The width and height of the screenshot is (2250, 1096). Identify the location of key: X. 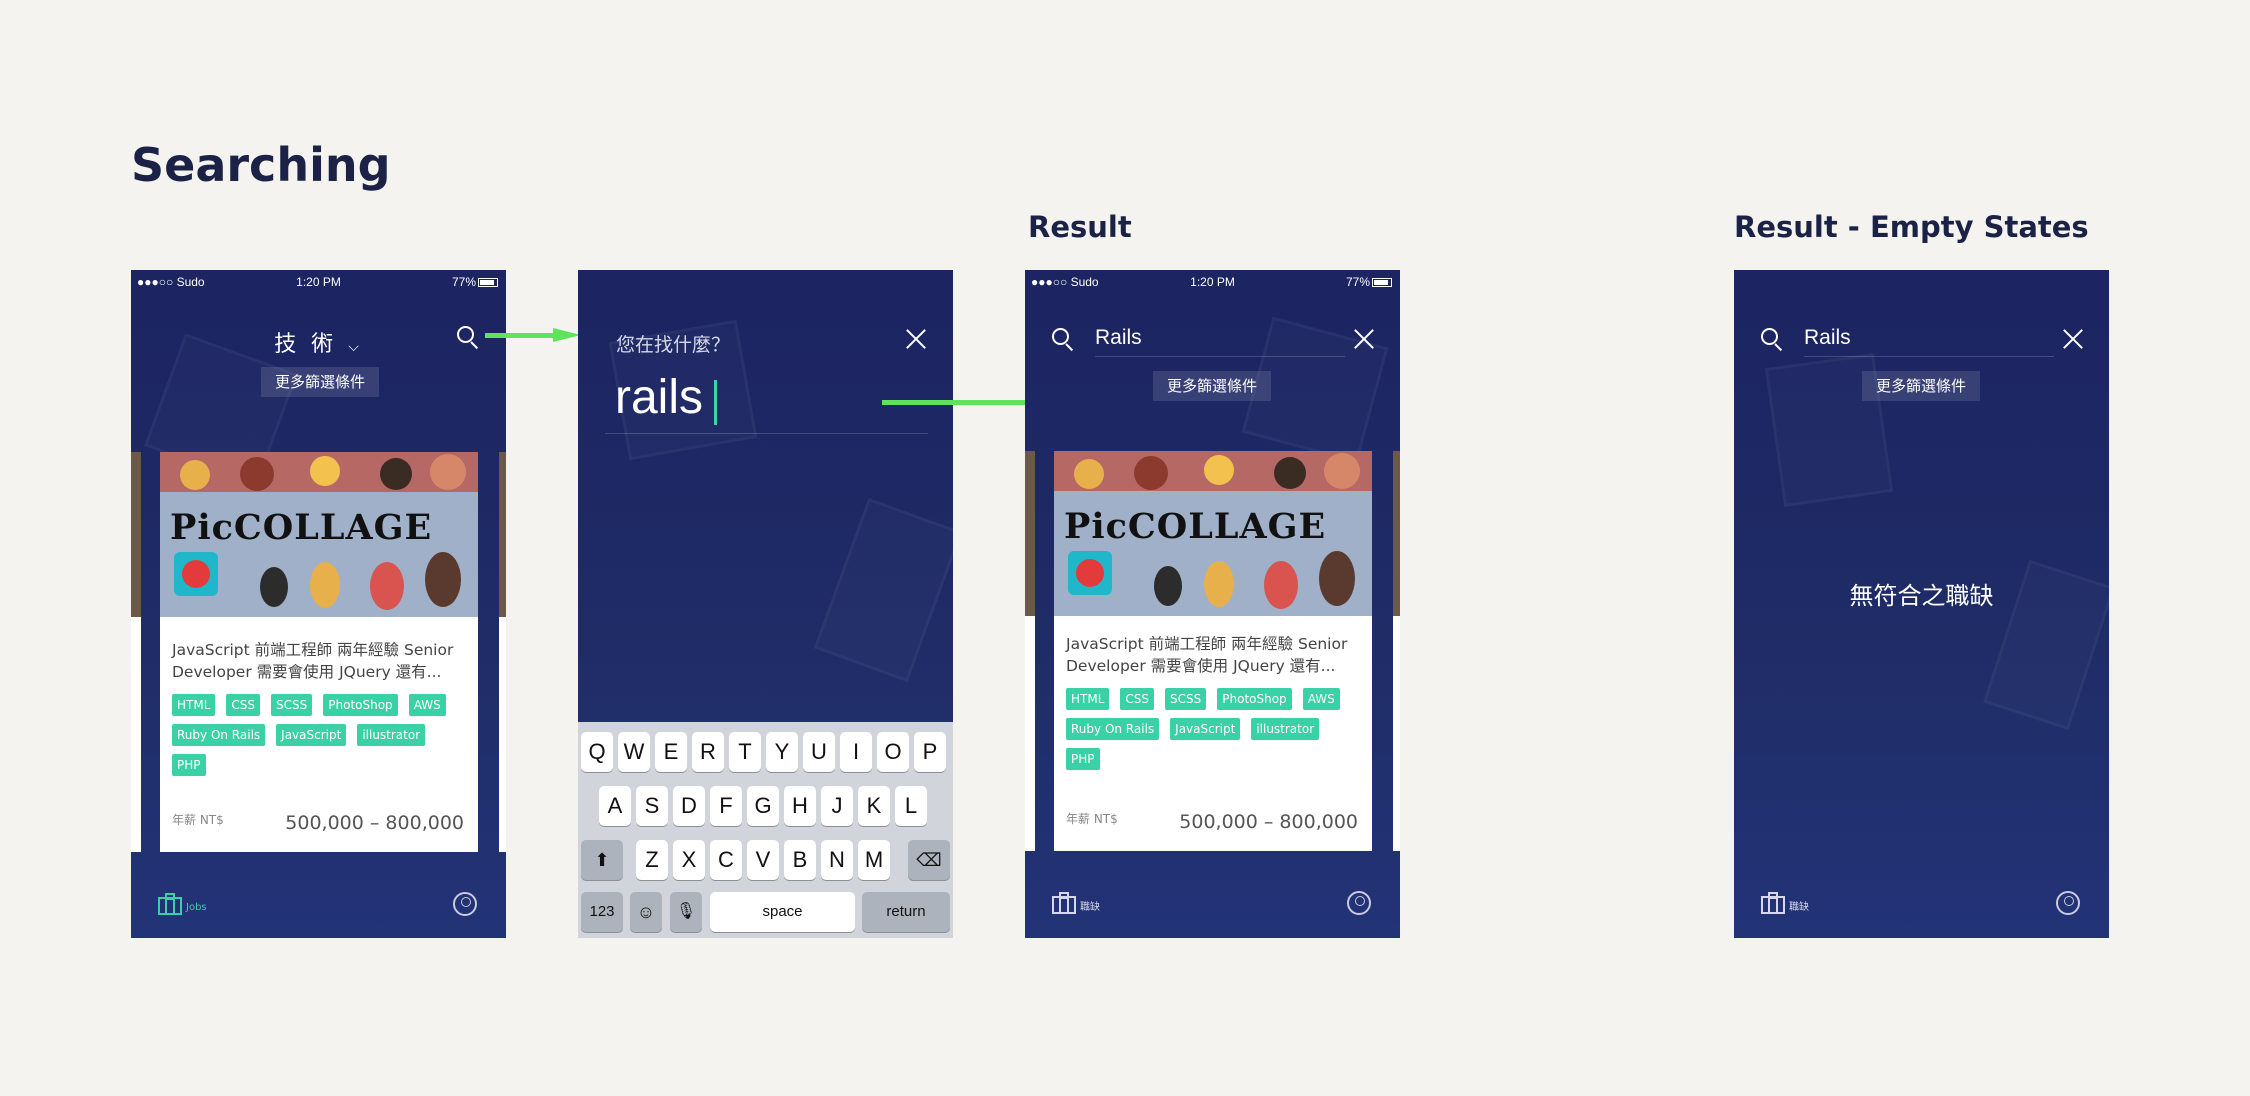
(689, 860).